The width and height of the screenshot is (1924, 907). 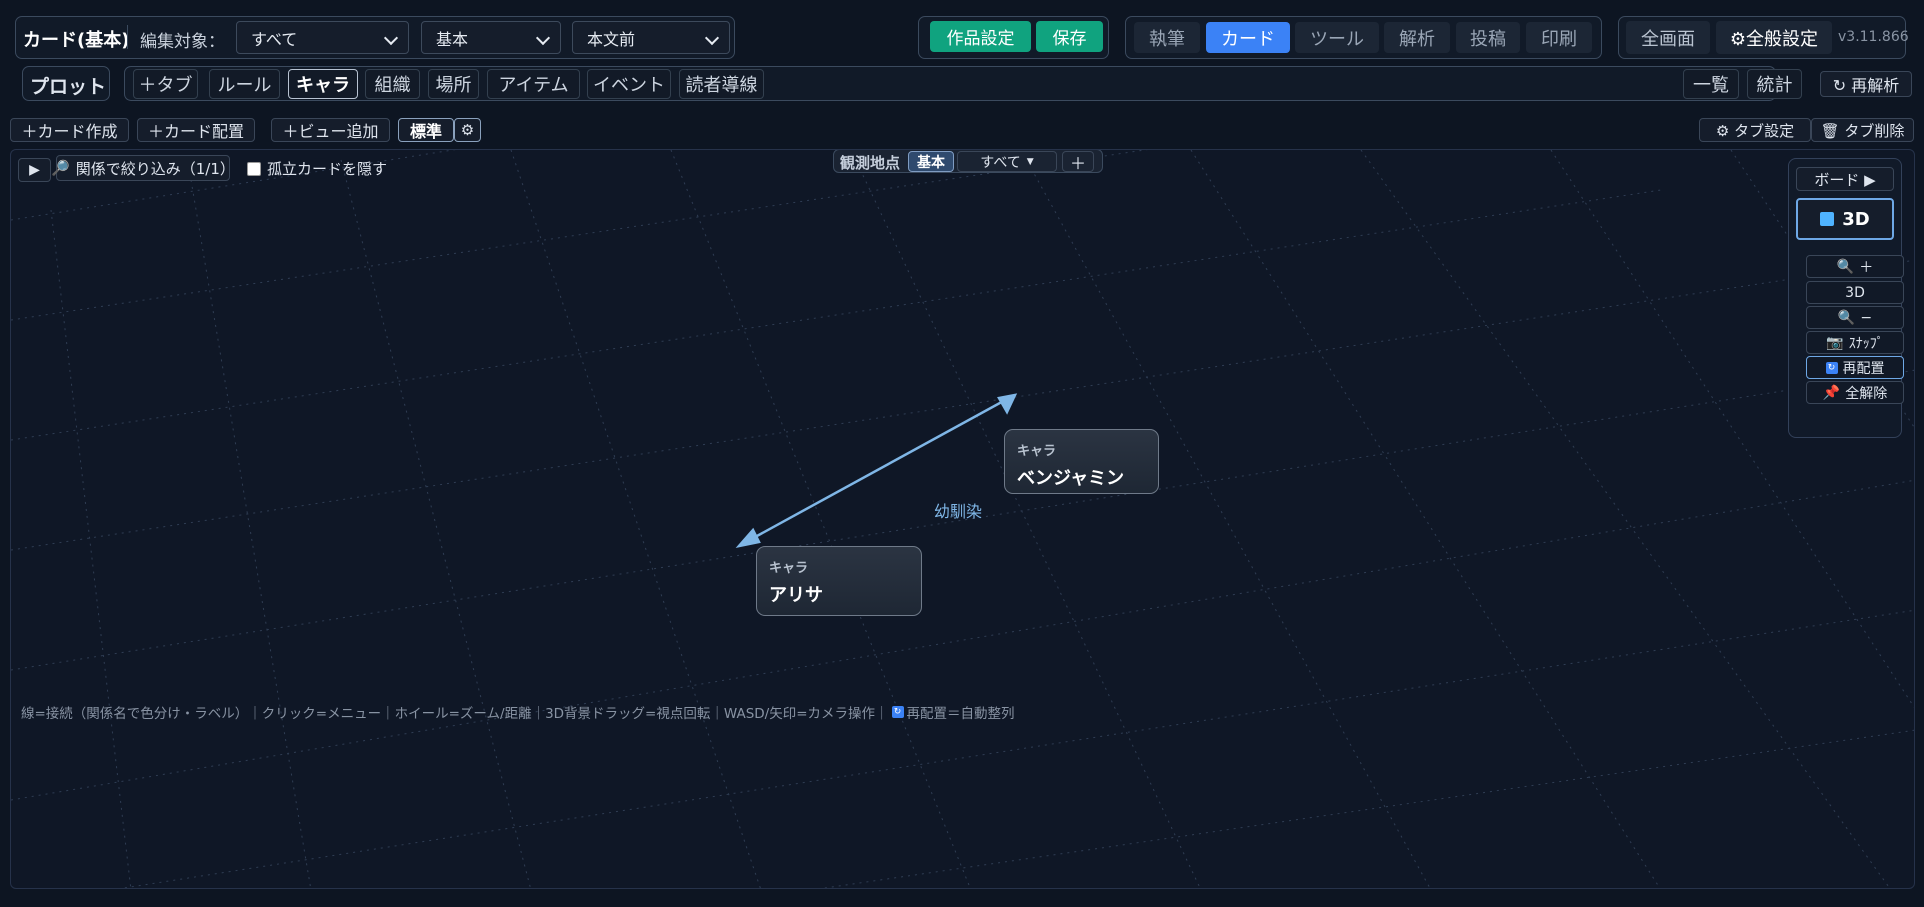 I want to click on board-button: ボード ▶, so click(x=1845, y=179).